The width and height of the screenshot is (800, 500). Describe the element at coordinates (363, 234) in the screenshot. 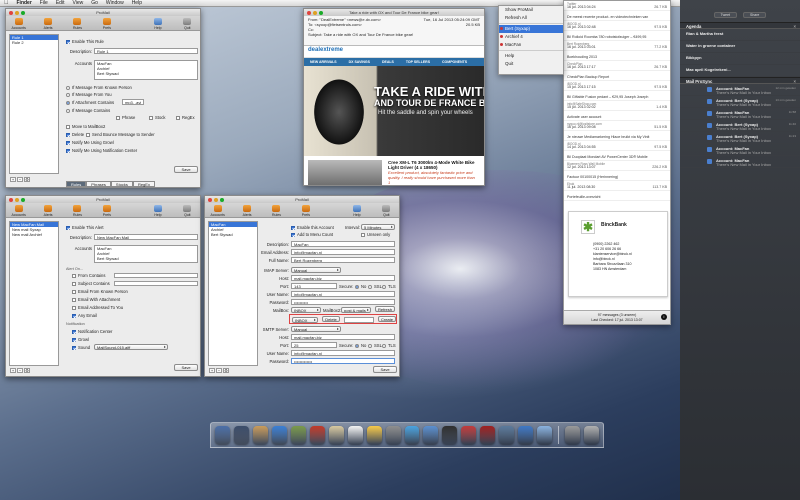

I see `unseen-checkbox` at that location.